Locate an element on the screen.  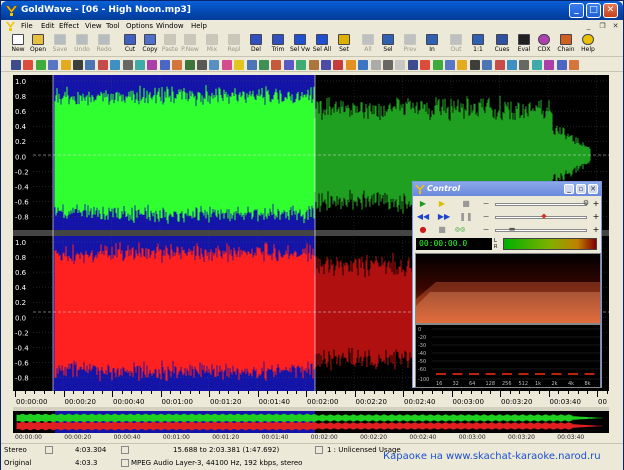
balance-minus-button: − is located at coordinates (486, 216).